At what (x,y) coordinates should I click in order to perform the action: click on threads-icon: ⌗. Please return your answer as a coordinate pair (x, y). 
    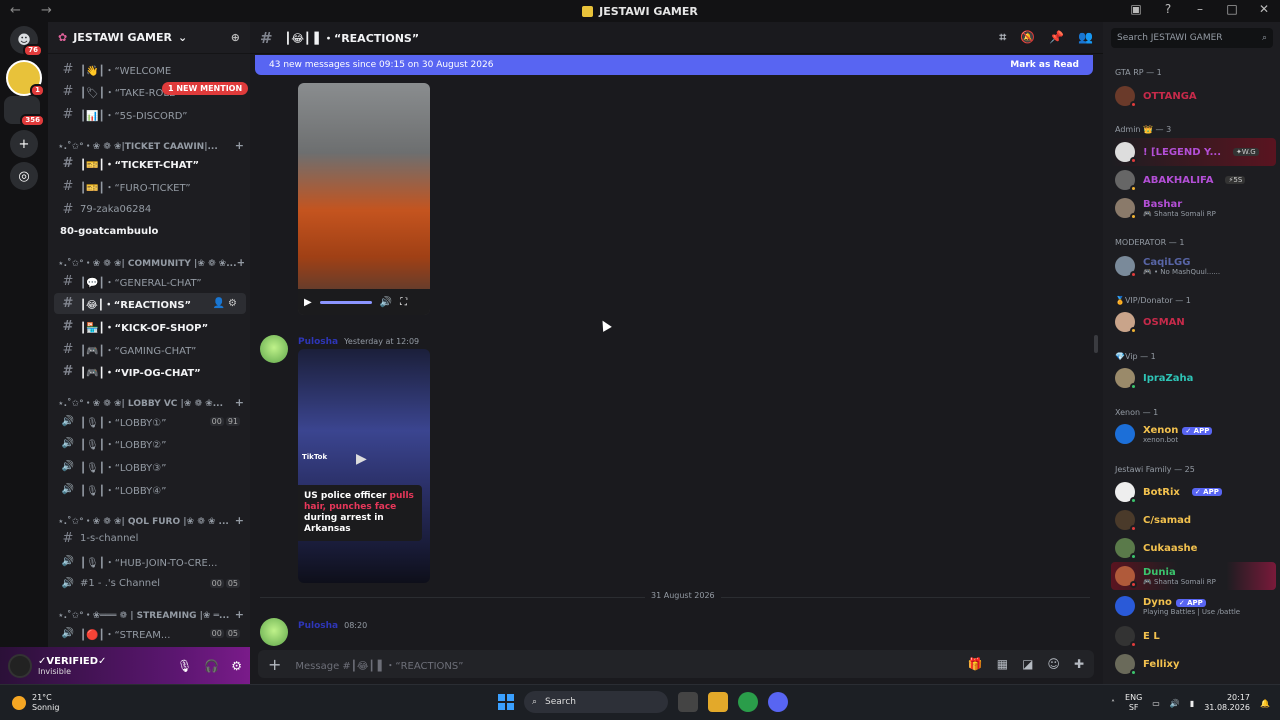
    Looking at the image, I should click on (1002, 37).